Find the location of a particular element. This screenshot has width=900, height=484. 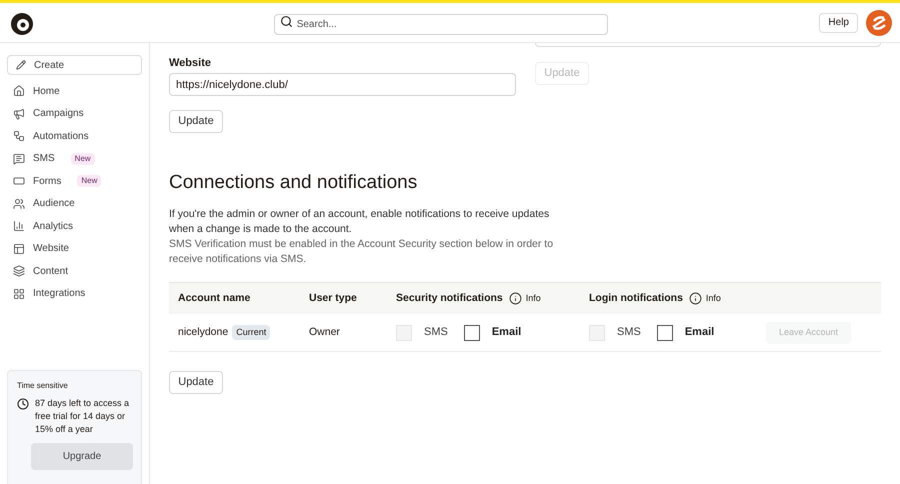

nav-item: Integrations is located at coordinates (74, 293).